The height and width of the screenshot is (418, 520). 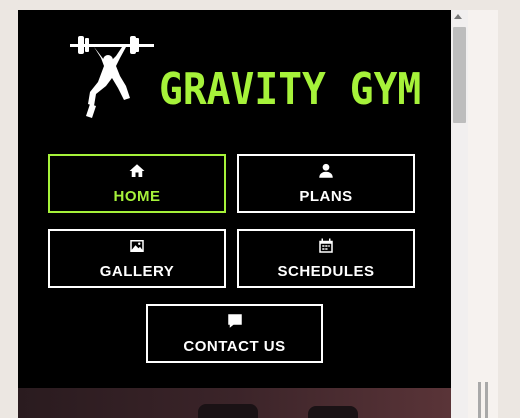 What do you see at coordinates (234, 321) in the screenshot?
I see `comment-icon` at bounding box center [234, 321].